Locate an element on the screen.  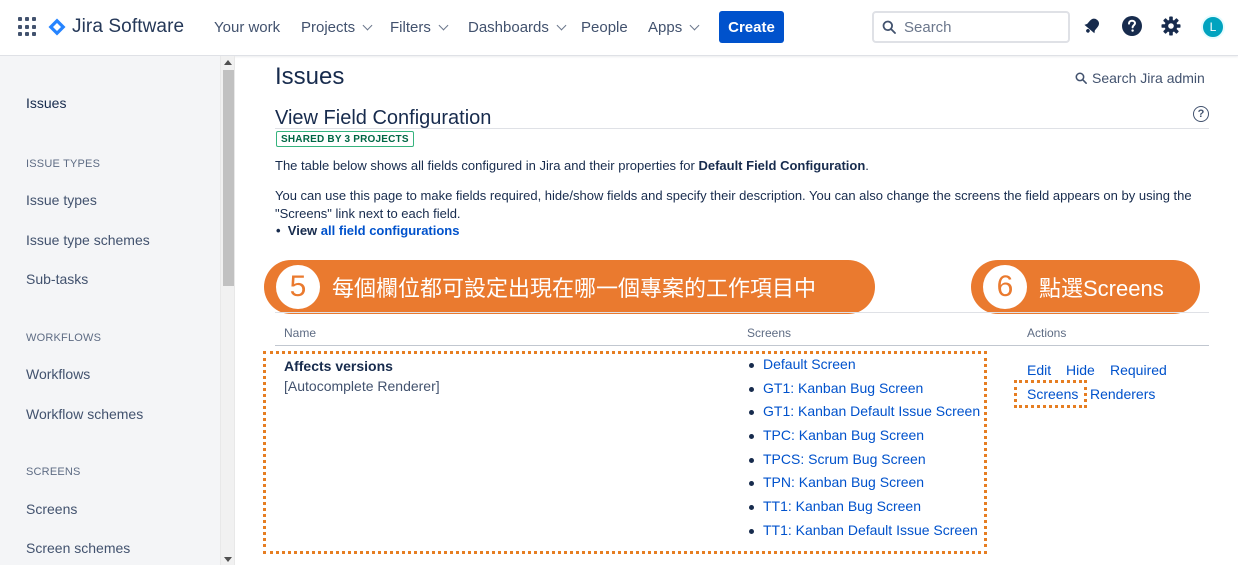
nav-apps: Apps is located at coordinates (674, 27).